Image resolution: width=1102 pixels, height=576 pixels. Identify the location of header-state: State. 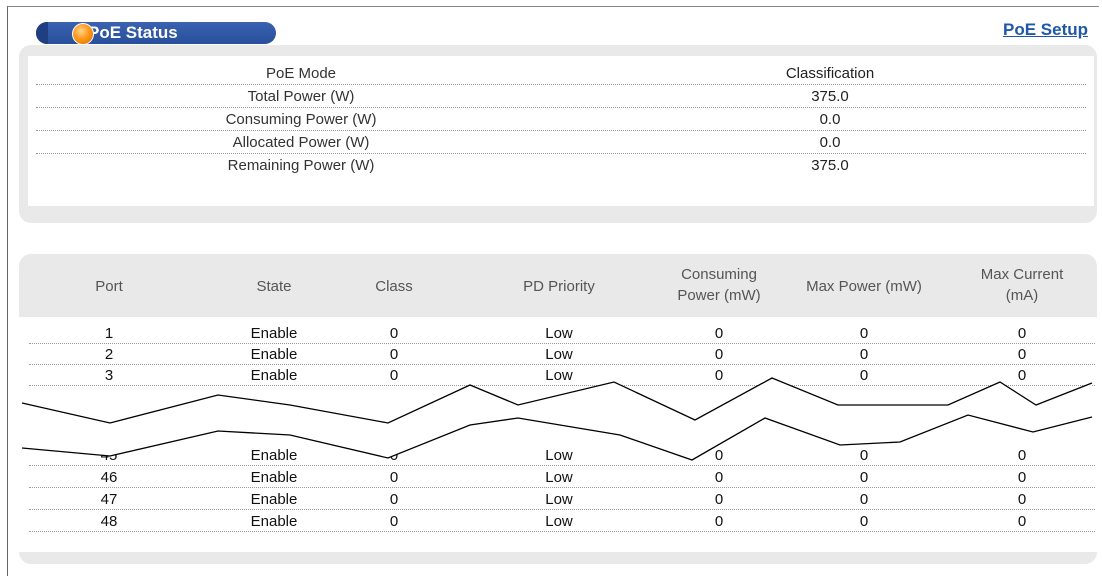
(274, 286).